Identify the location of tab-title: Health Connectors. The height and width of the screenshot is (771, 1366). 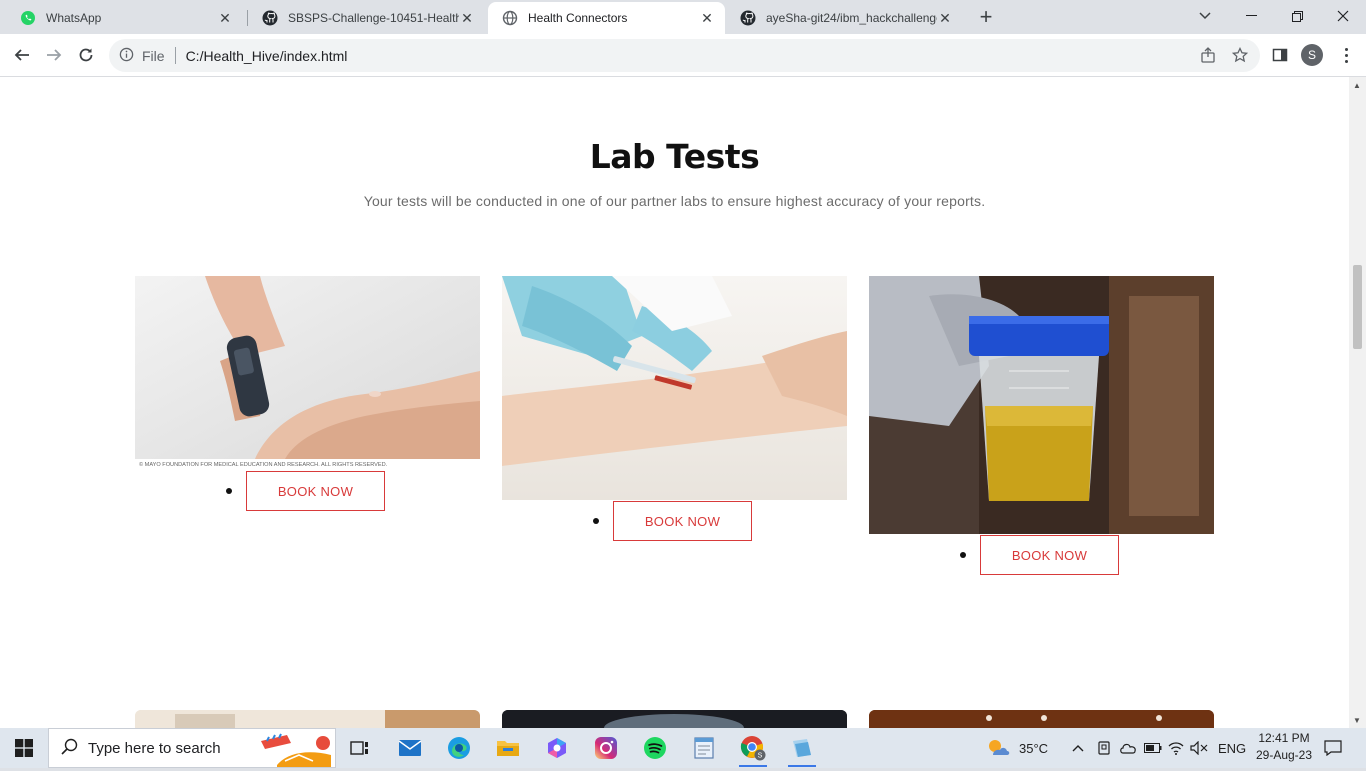
(578, 18).